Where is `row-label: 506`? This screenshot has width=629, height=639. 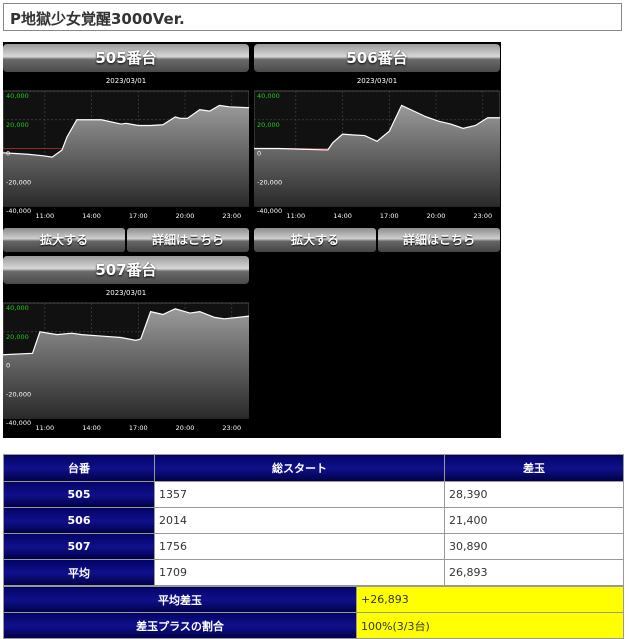
row-label: 506 is located at coordinates (79, 520).